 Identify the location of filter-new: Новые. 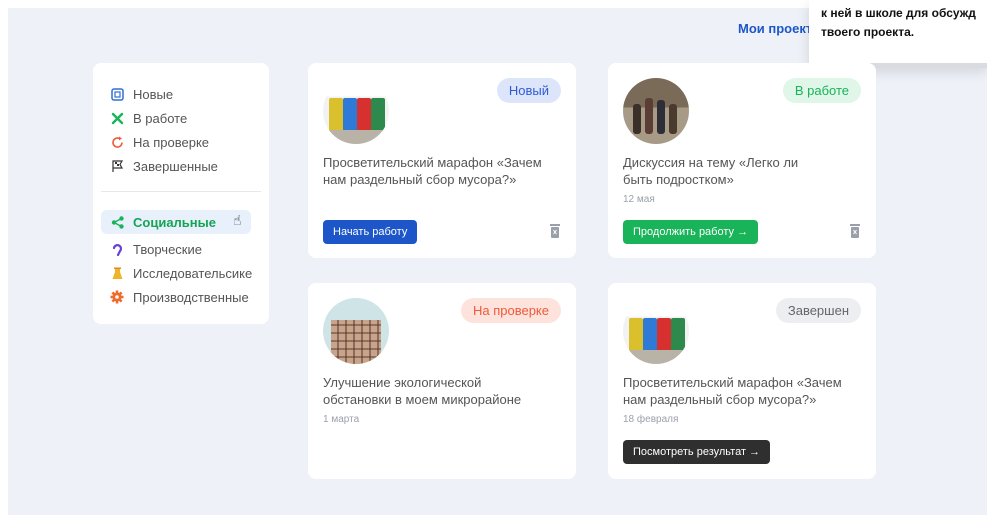
(137, 94).